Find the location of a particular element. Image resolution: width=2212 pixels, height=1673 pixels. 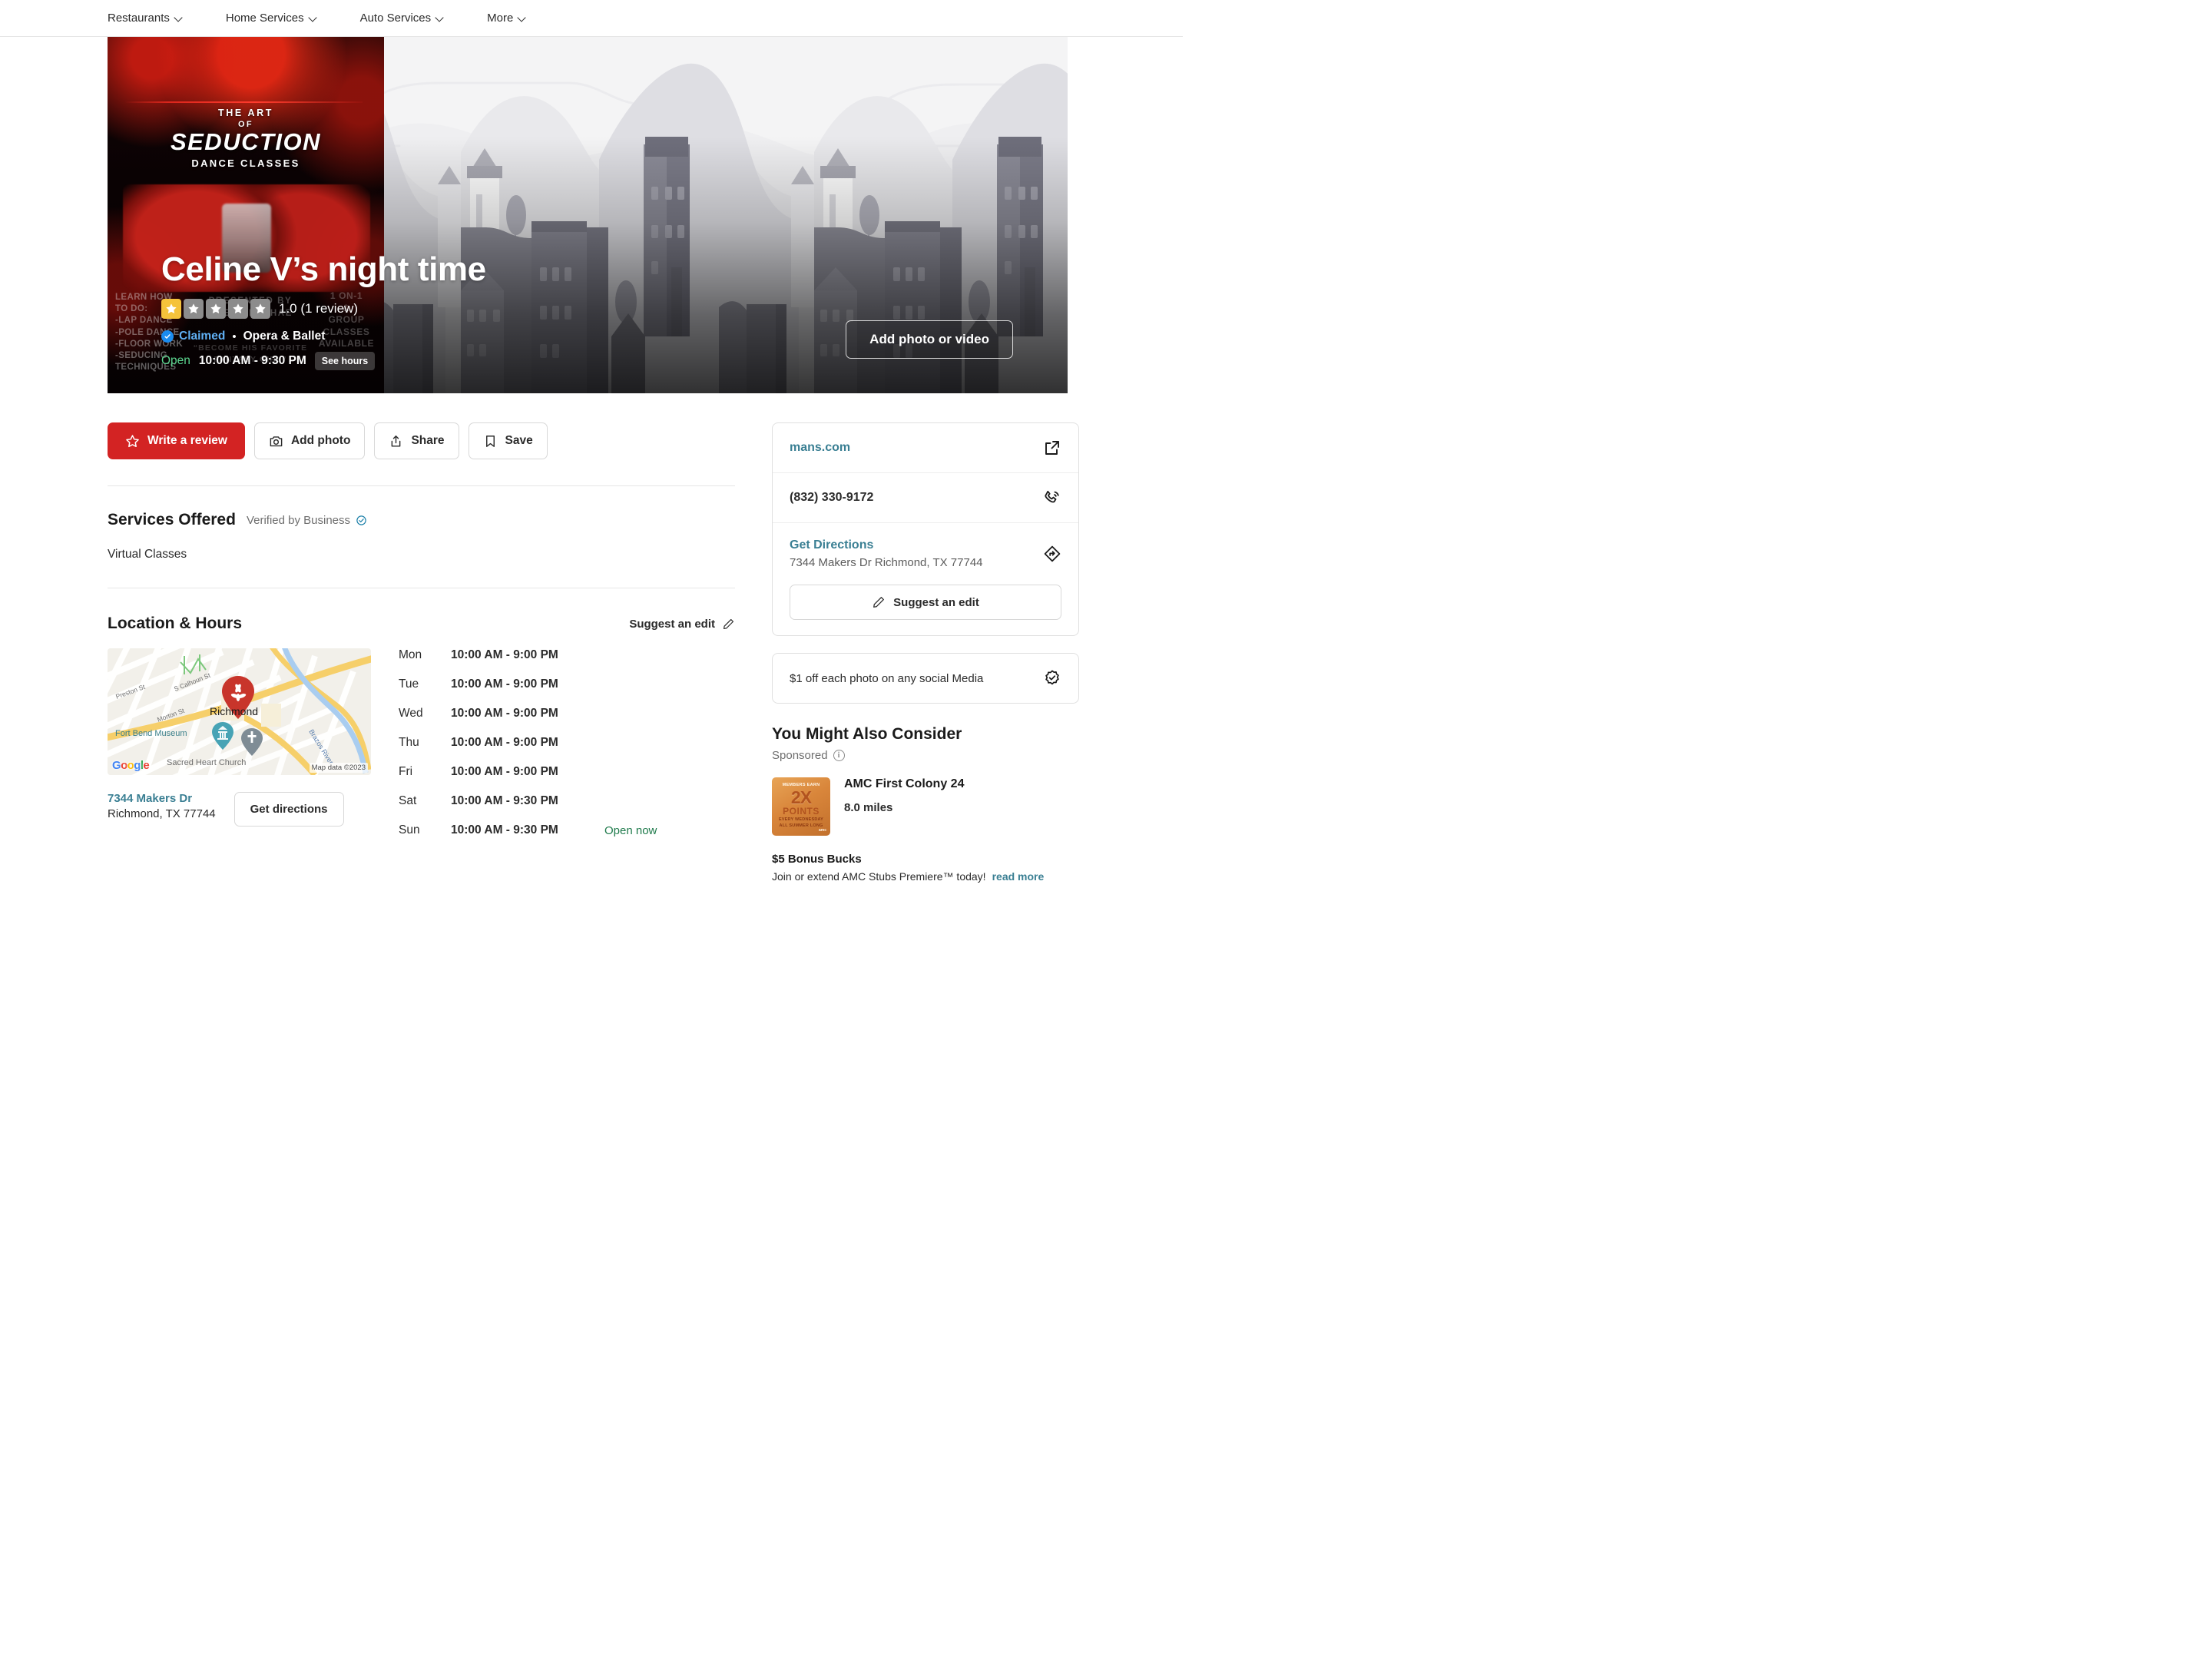

sidebar-suggest-an-edit-button: Suggest an edit is located at coordinates (926, 602).